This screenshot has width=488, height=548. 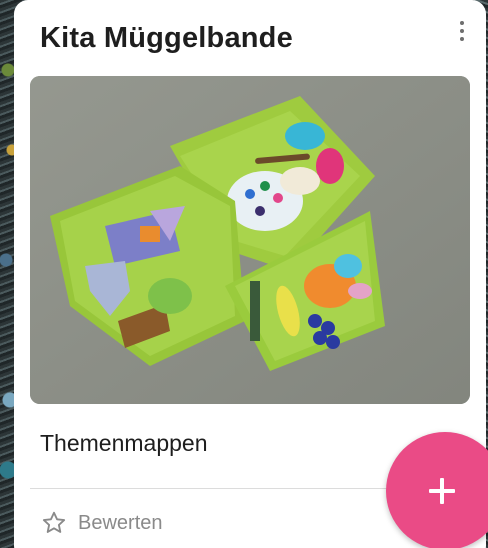 I want to click on card-caption: Themenmappen, so click(x=124, y=443).